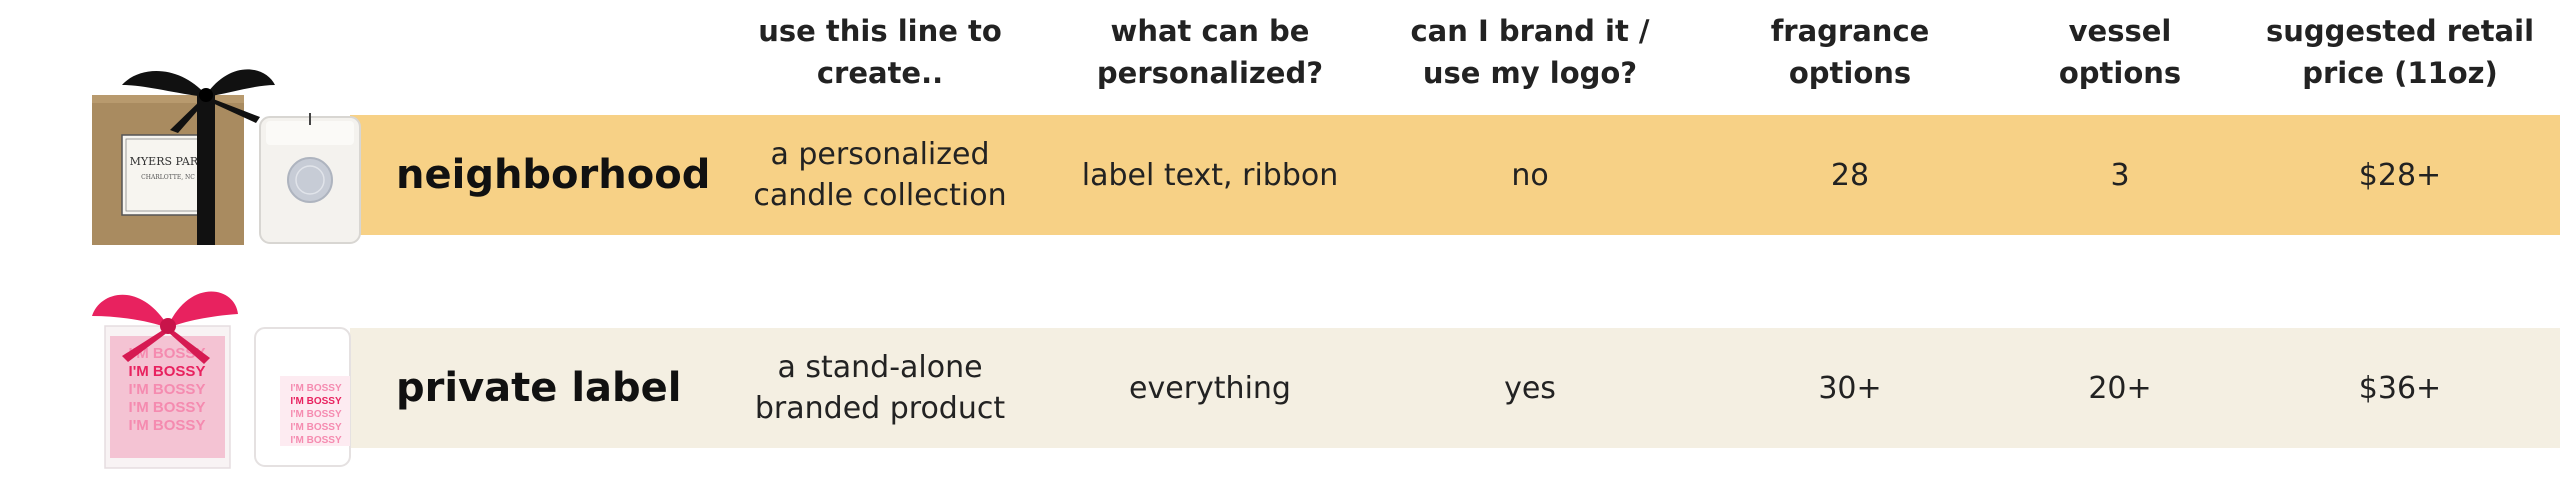  Describe the element at coordinates (1850, 73) in the screenshot. I see `header-fragrance-2: options` at that location.